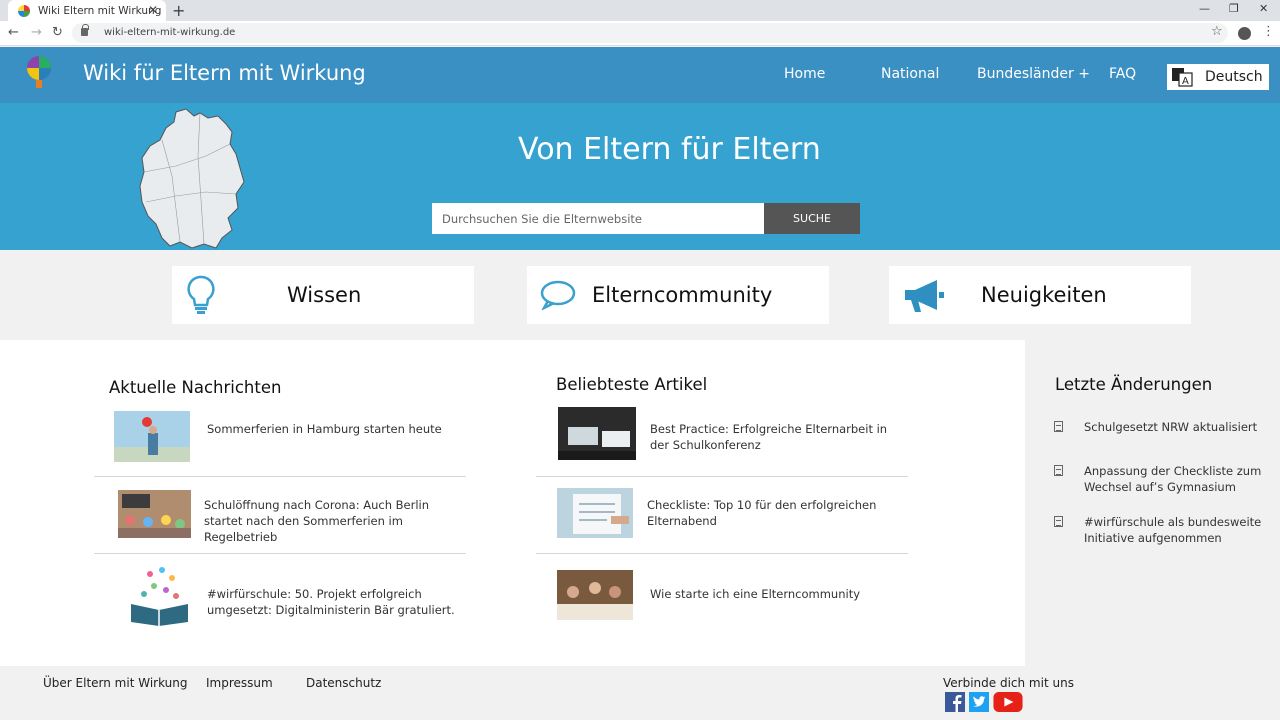  What do you see at coordinates (57, 32) in the screenshot?
I see `reload-button: ↻` at bounding box center [57, 32].